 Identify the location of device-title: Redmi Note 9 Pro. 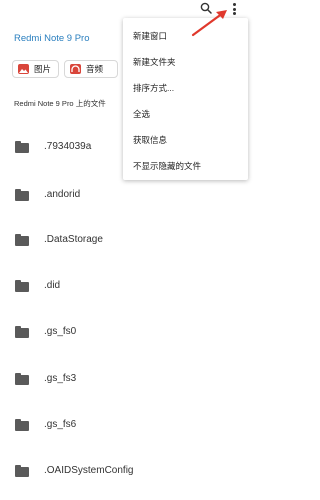
(52, 38).